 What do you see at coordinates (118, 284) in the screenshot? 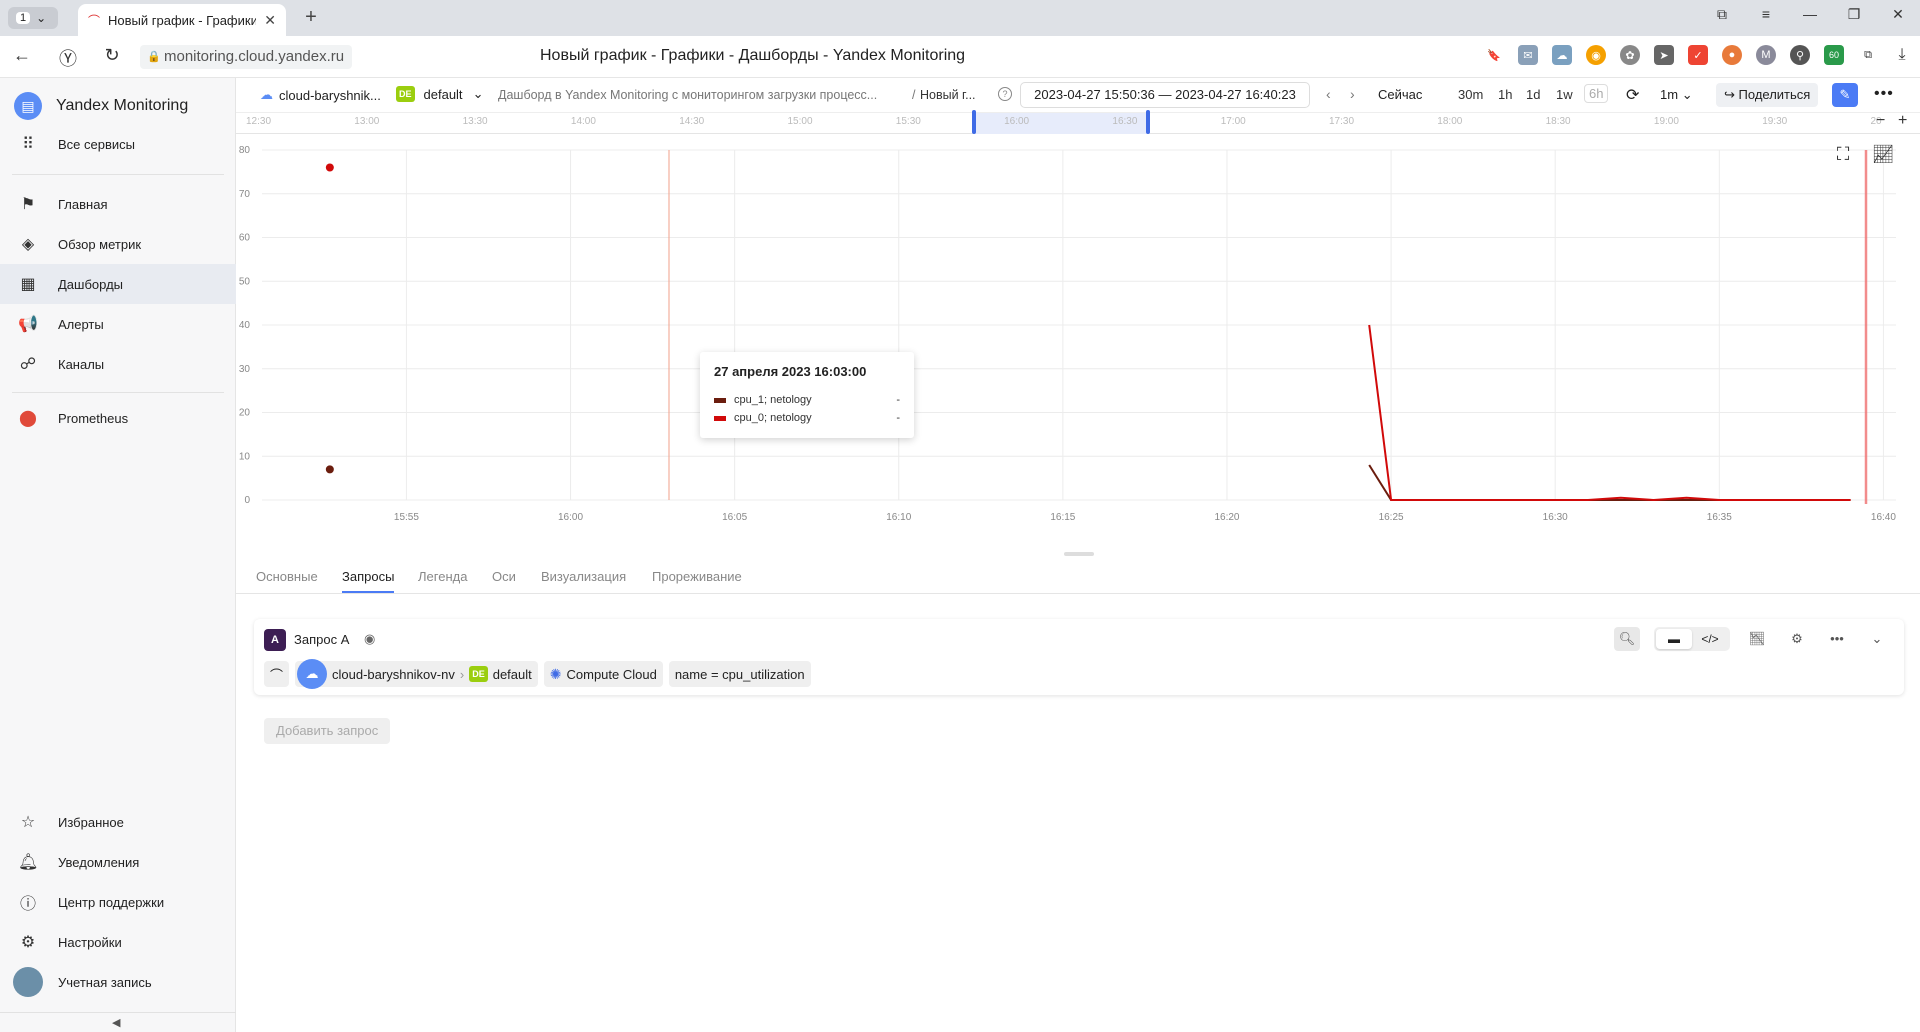
I see `sidebar-item-dashboards: ▦ Дашборды` at bounding box center [118, 284].